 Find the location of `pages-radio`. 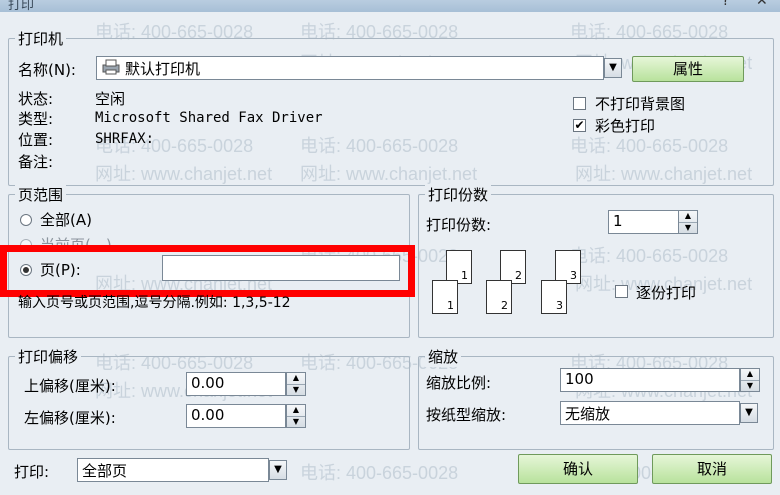

pages-radio is located at coordinates (26, 270).